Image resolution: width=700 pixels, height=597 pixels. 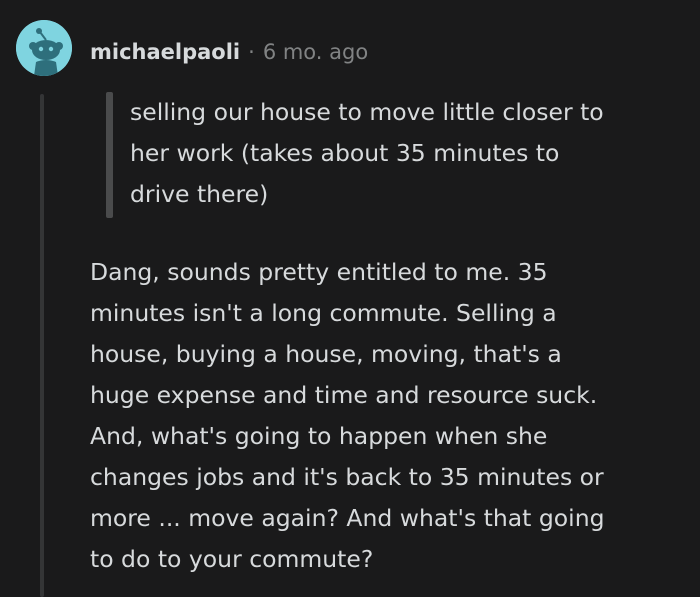 I want to click on quote-line: her work (takes about 35 minutes to, so click(x=345, y=153).